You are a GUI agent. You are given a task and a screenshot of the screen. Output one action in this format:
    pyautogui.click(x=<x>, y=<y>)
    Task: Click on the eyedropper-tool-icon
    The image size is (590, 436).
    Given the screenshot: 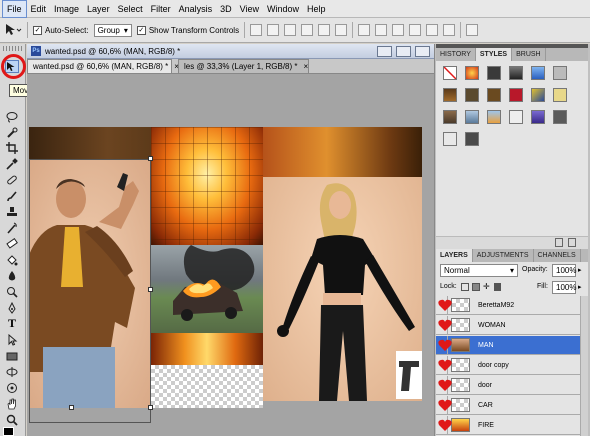 What is the action you would take?
    pyautogui.click(x=12, y=163)
    